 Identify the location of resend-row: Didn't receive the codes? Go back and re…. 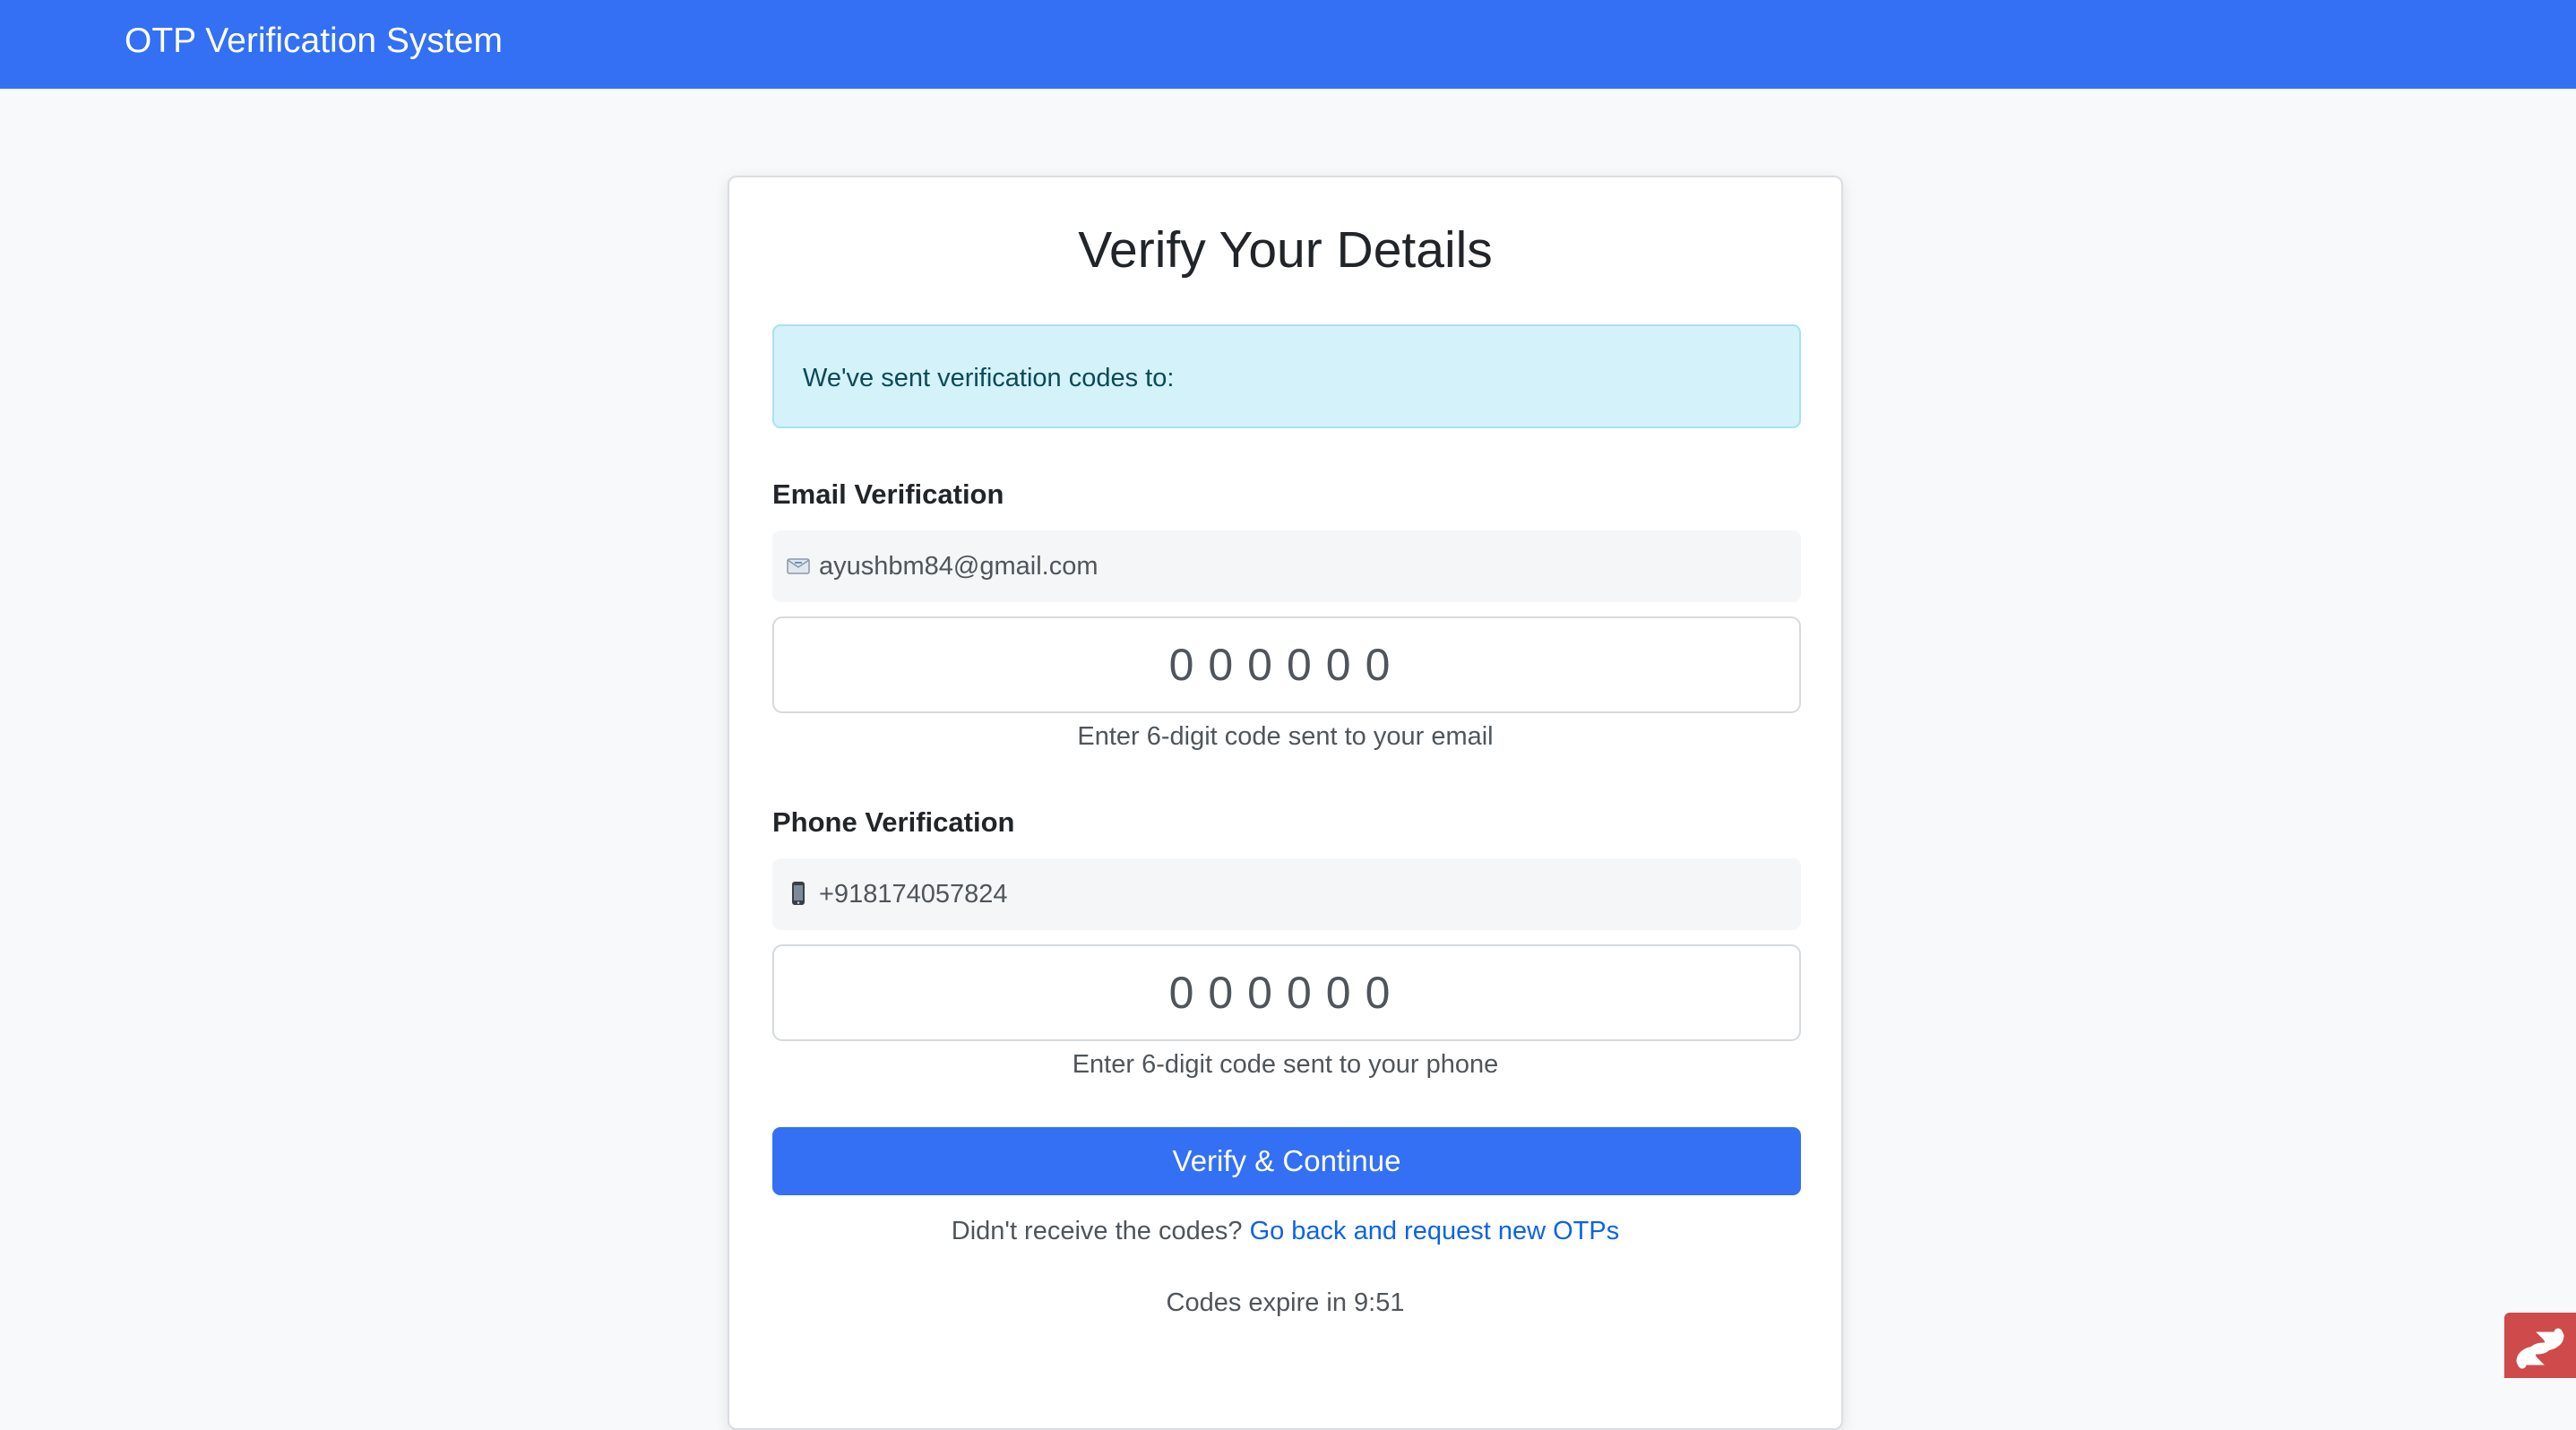
(1285, 1231).